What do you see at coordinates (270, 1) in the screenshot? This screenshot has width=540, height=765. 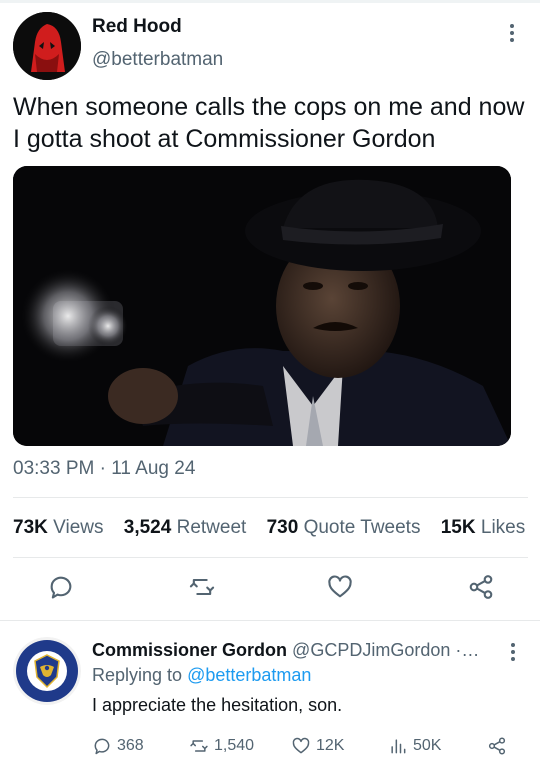 I see `top-border` at bounding box center [270, 1].